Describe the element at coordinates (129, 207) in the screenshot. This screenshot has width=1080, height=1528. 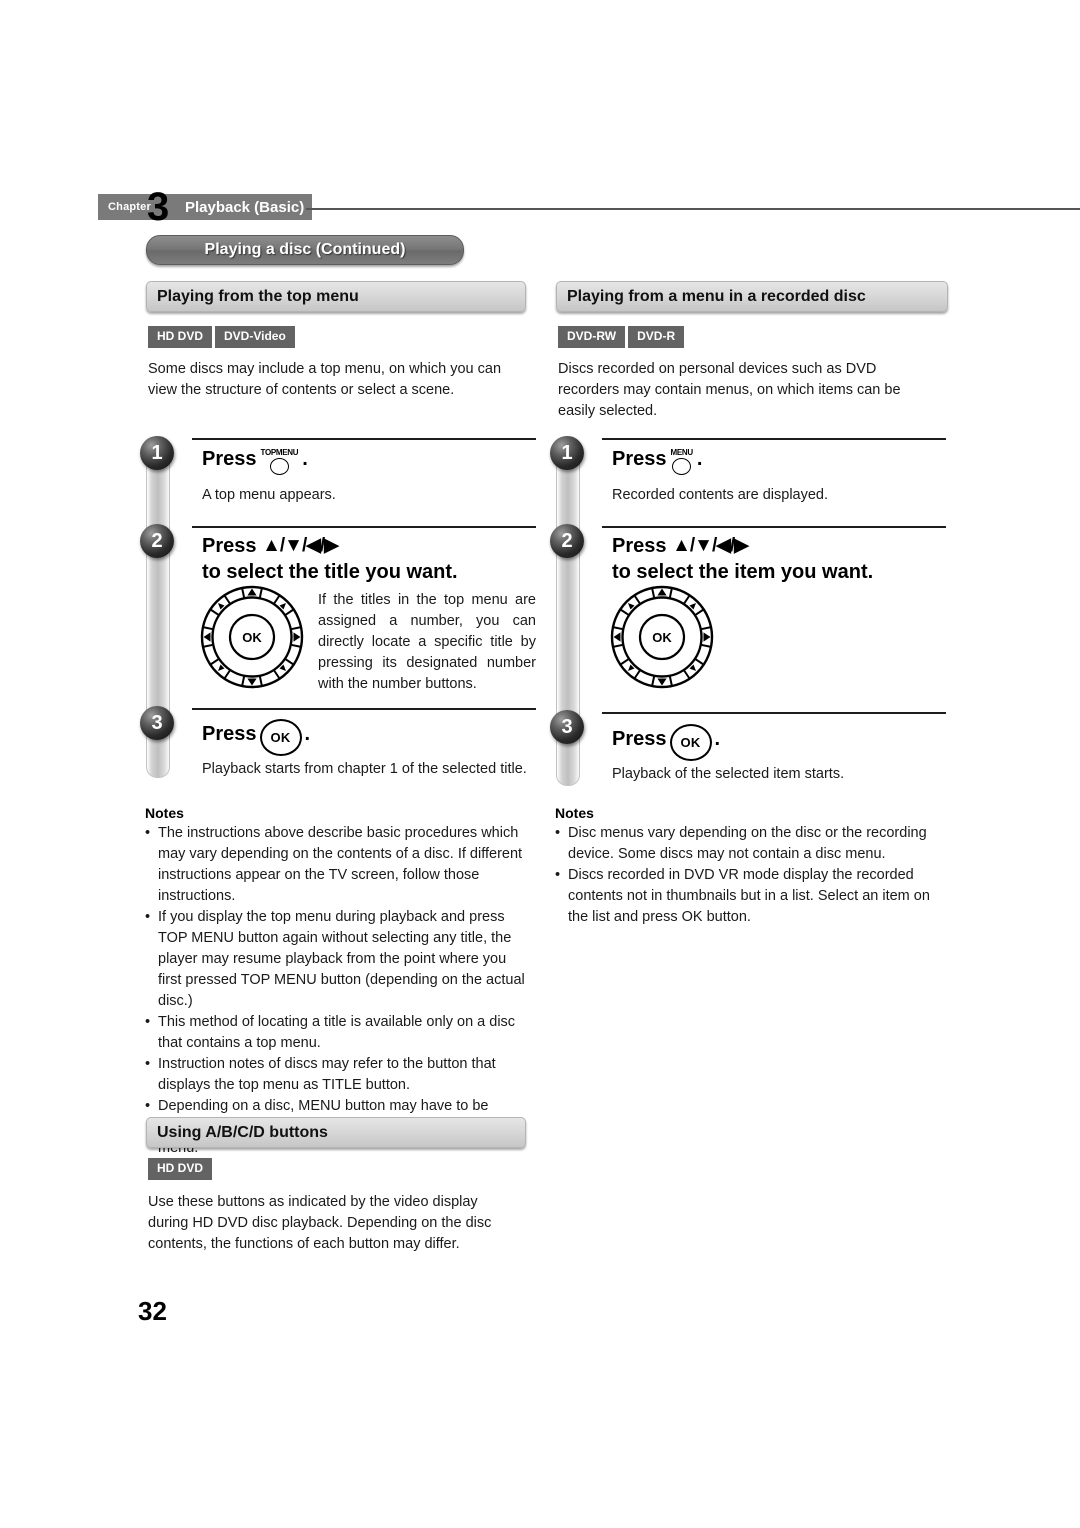
I see `chapter-word: Chapter` at that location.